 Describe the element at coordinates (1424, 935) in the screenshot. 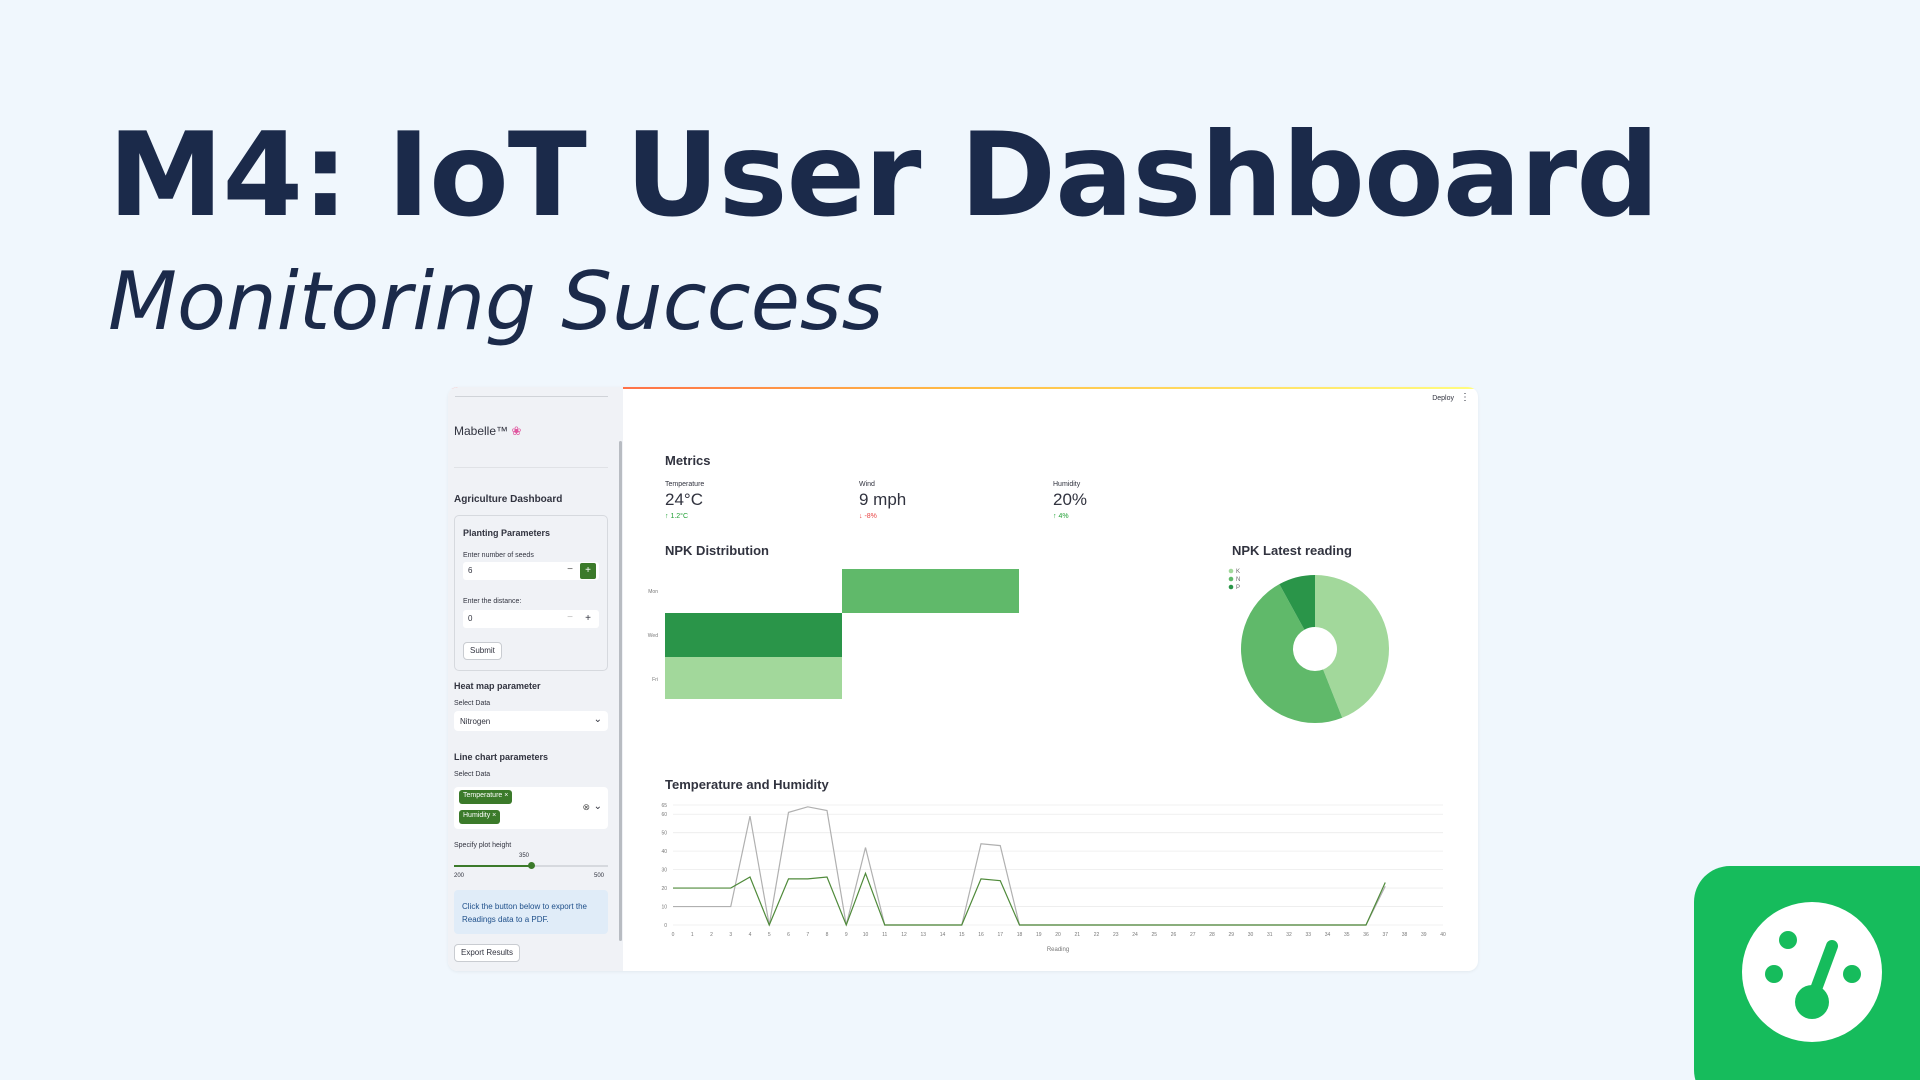

I see `x-tick-label: 39` at that location.